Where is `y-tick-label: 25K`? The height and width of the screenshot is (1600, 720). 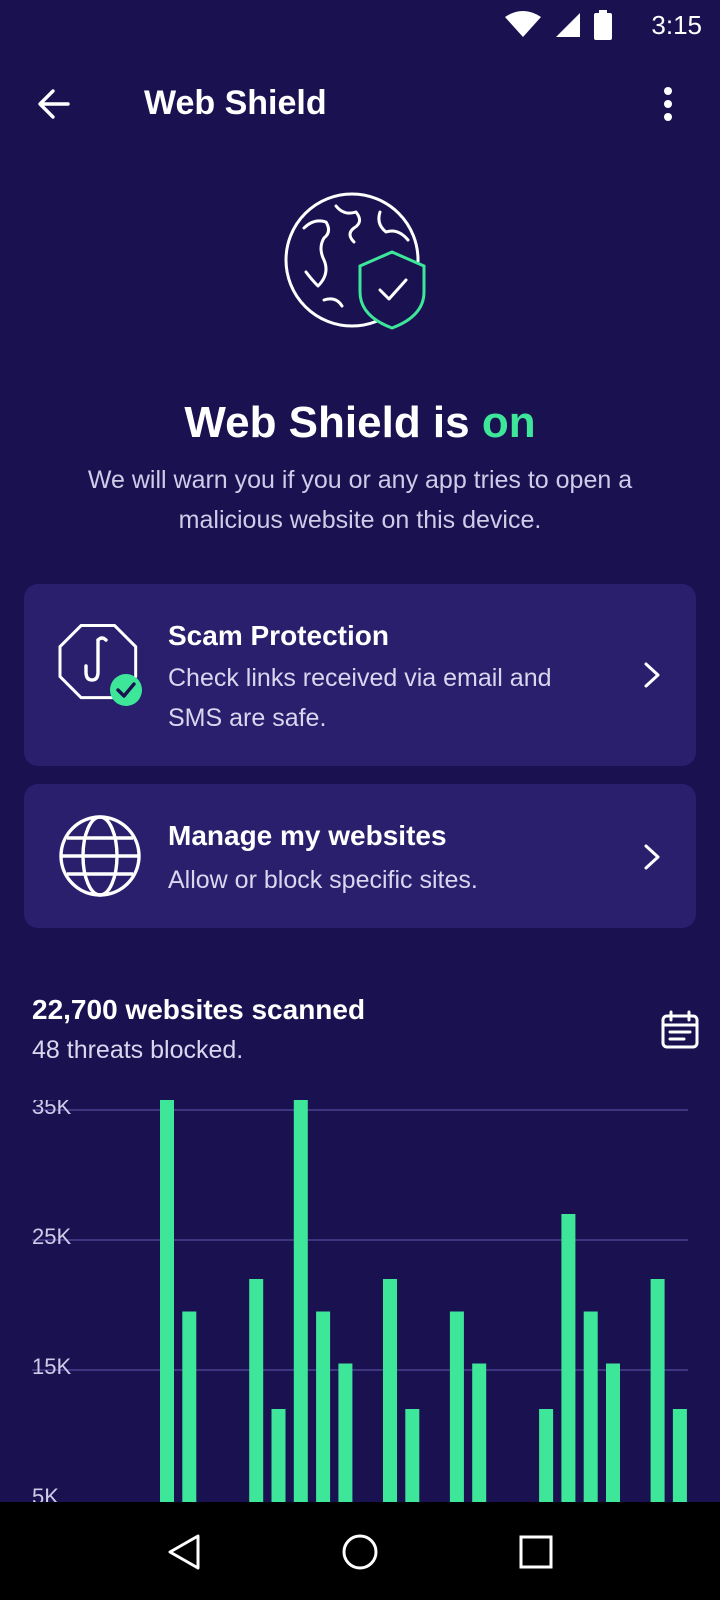
y-tick-label: 25K is located at coordinates (51, 1236).